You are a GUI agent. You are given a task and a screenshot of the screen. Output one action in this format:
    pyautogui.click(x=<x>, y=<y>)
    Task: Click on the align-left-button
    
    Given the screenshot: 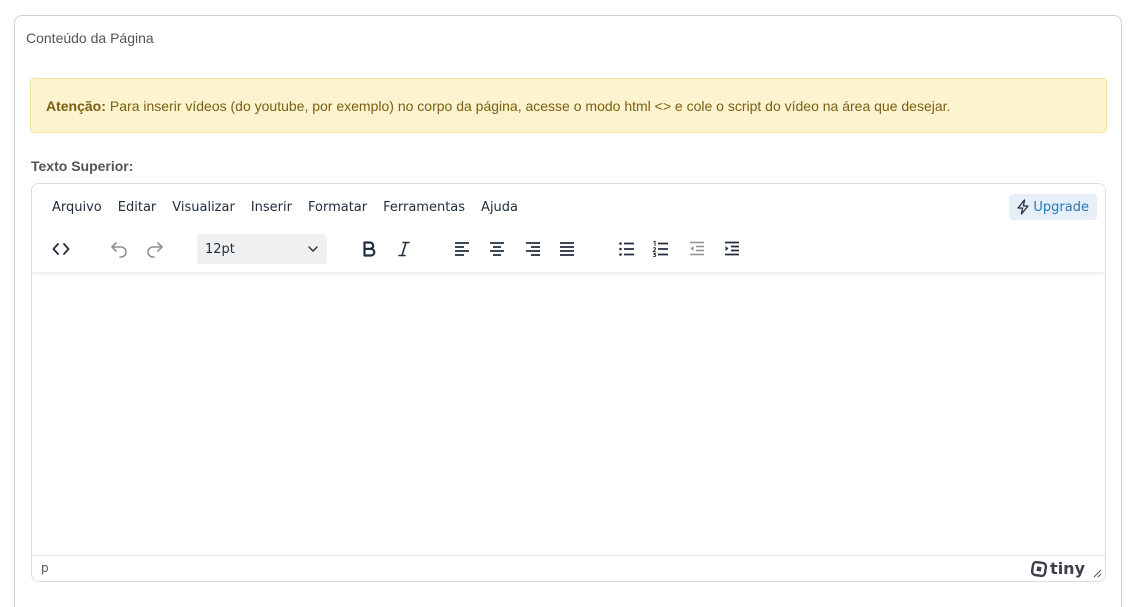 What is the action you would take?
    pyautogui.click(x=462, y=249)
    